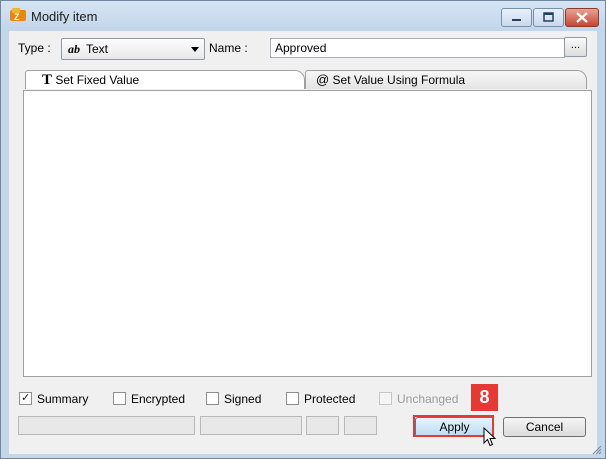 This screenshot has height=459, width=606. I want to click on protected-label: Protected, so click(330, 399).